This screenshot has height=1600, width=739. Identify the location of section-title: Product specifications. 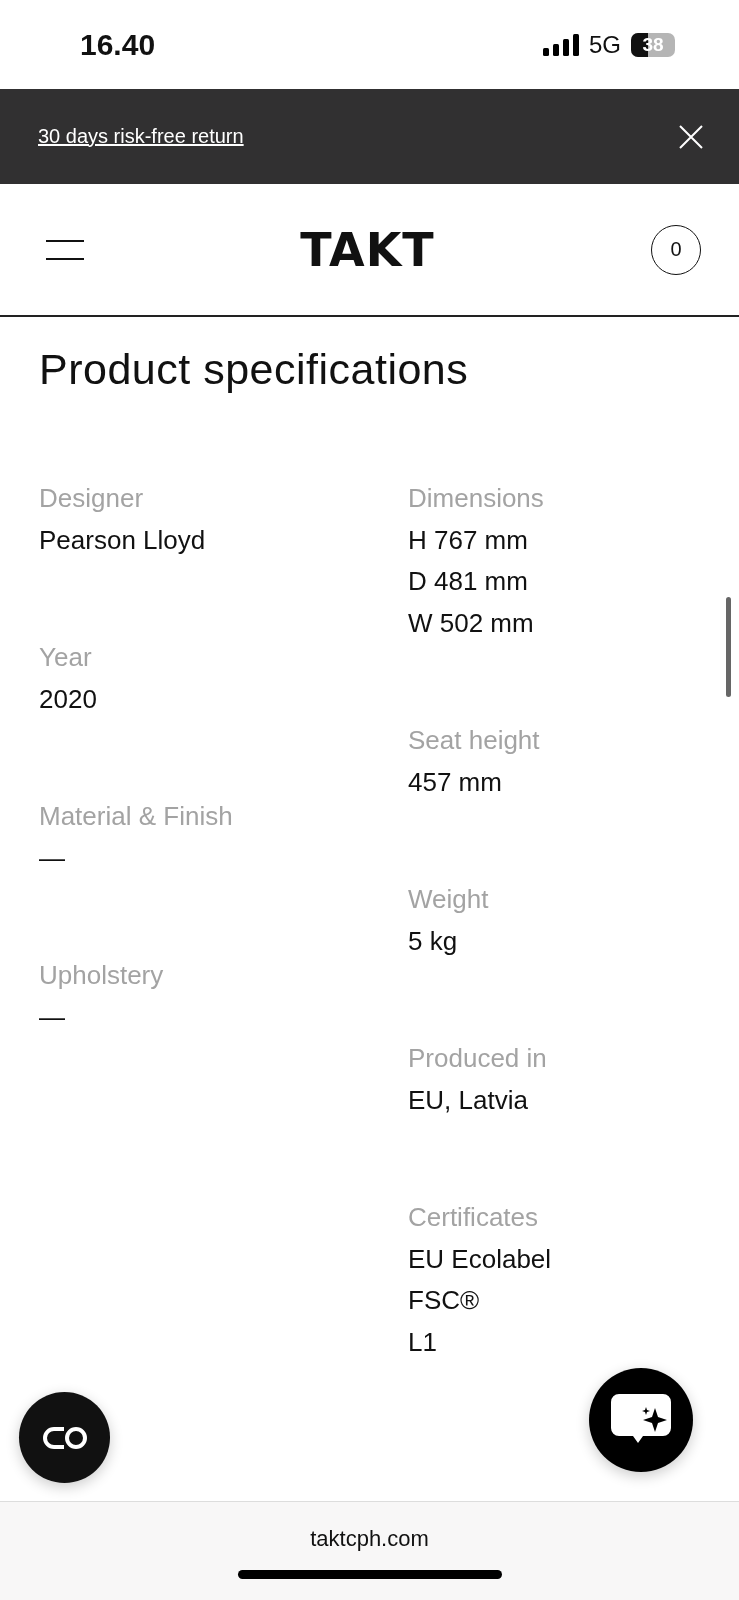
(254, 369).